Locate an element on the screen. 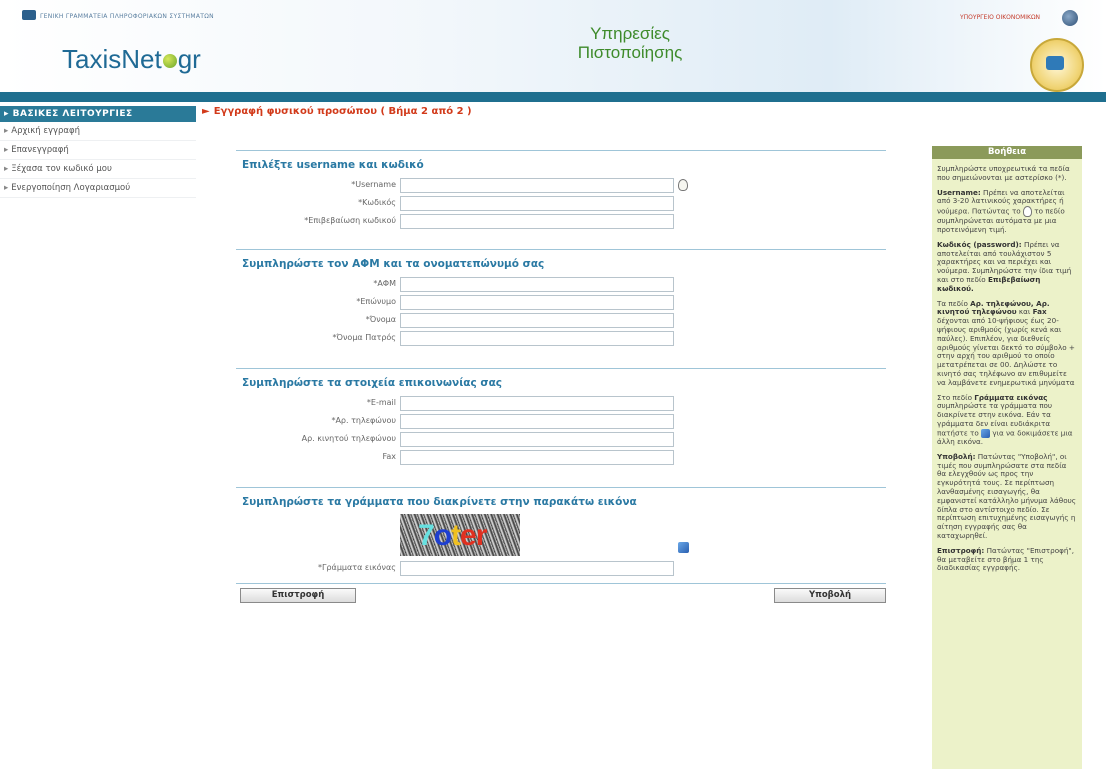  sidebar-item-initial-registration: ▸ Αρχική εγγραφή is located at coordinates (98, 131).